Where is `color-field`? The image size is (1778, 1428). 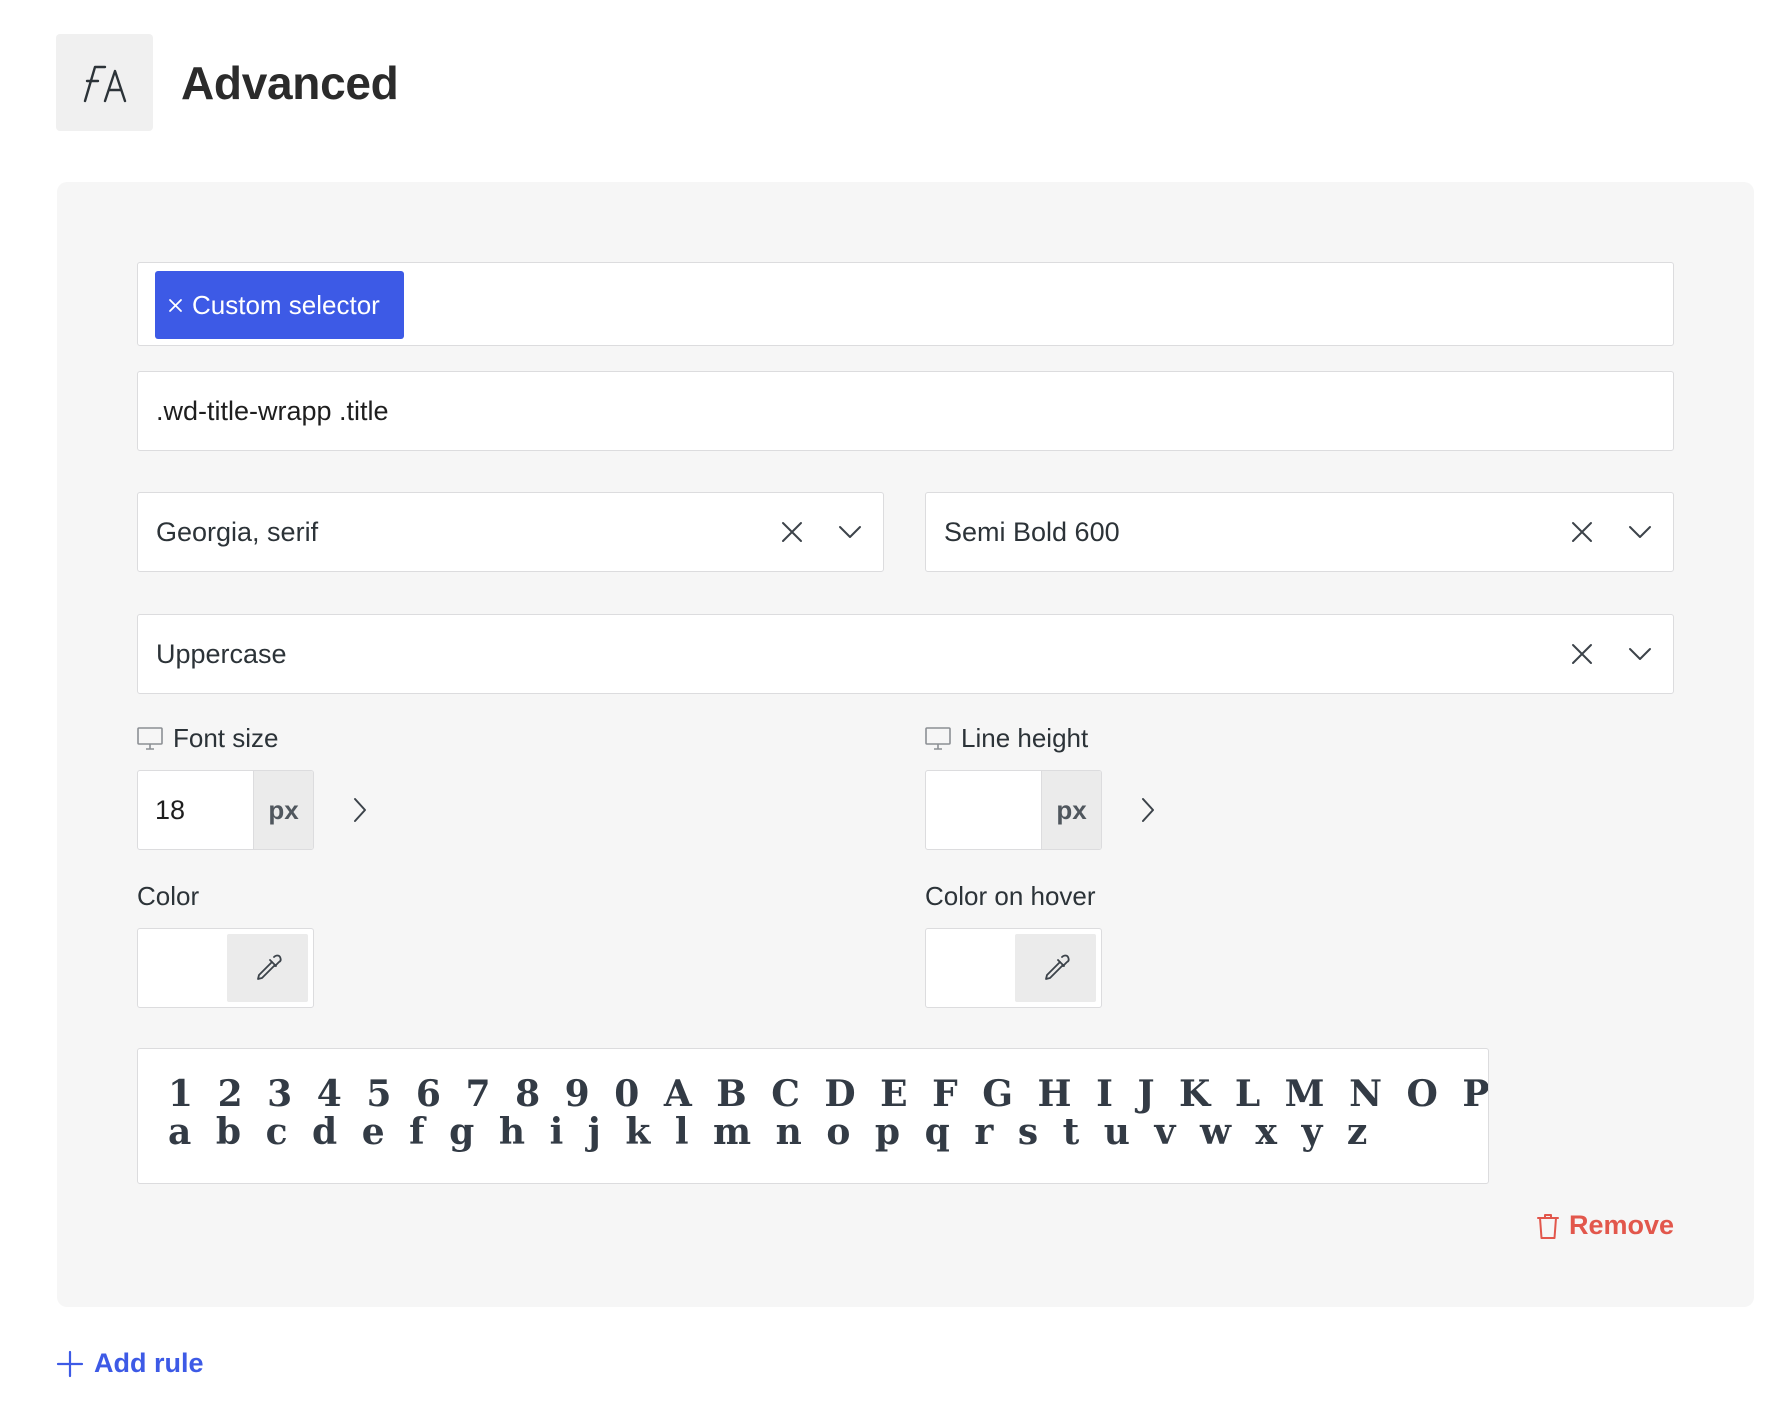 color-field is located at coordinates (225, 968).